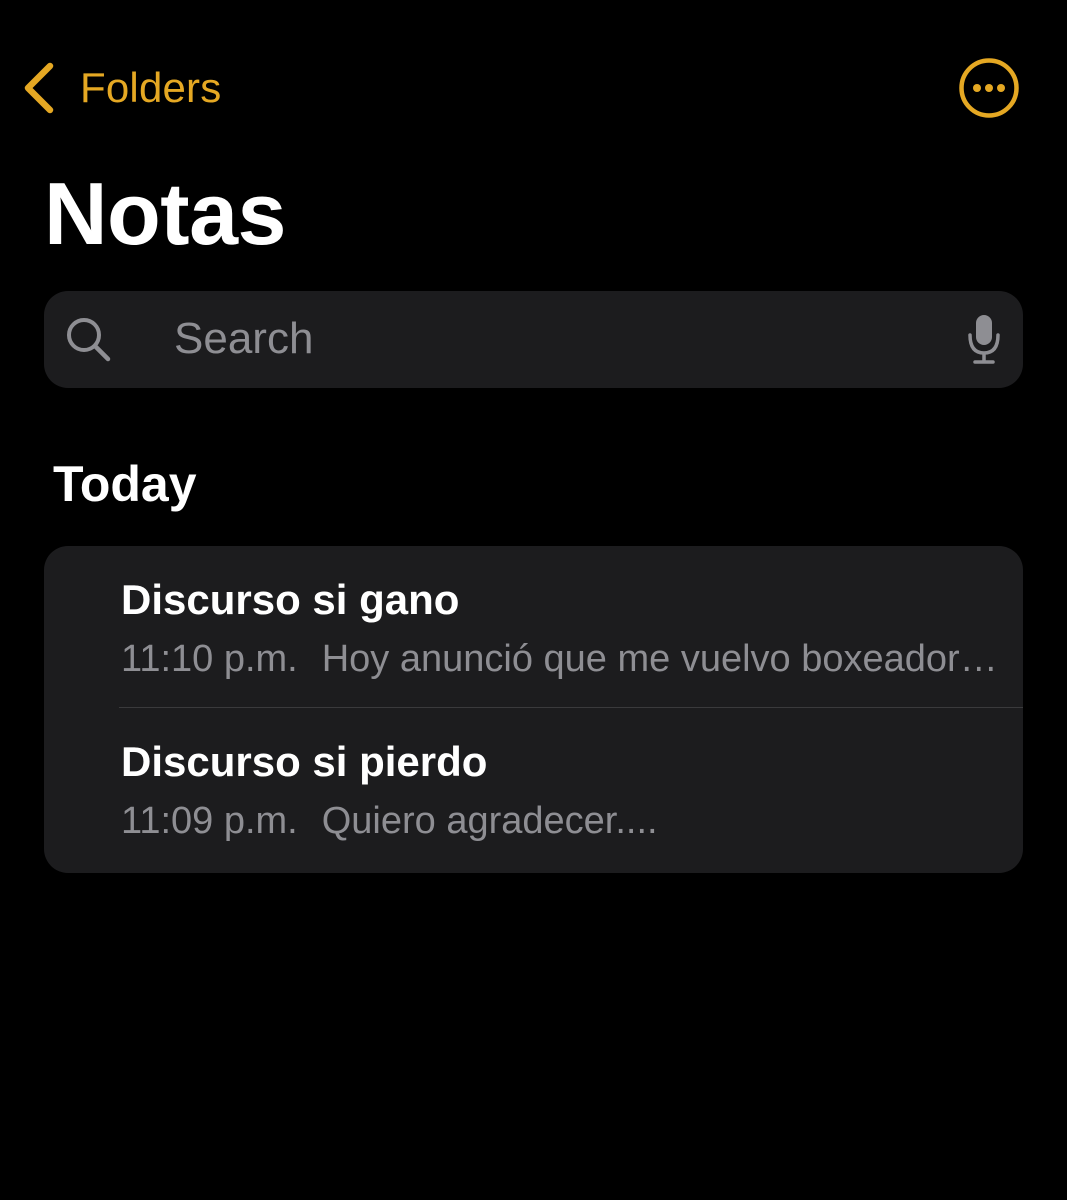 The width and height of the screenshot is (1067, 1200). I want to click on section-header-today: Today, so click(125, 484).